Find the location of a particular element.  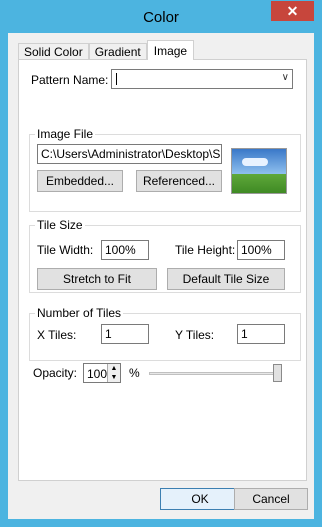

tile-width-field: 100% is located at coordinates (125, 250).